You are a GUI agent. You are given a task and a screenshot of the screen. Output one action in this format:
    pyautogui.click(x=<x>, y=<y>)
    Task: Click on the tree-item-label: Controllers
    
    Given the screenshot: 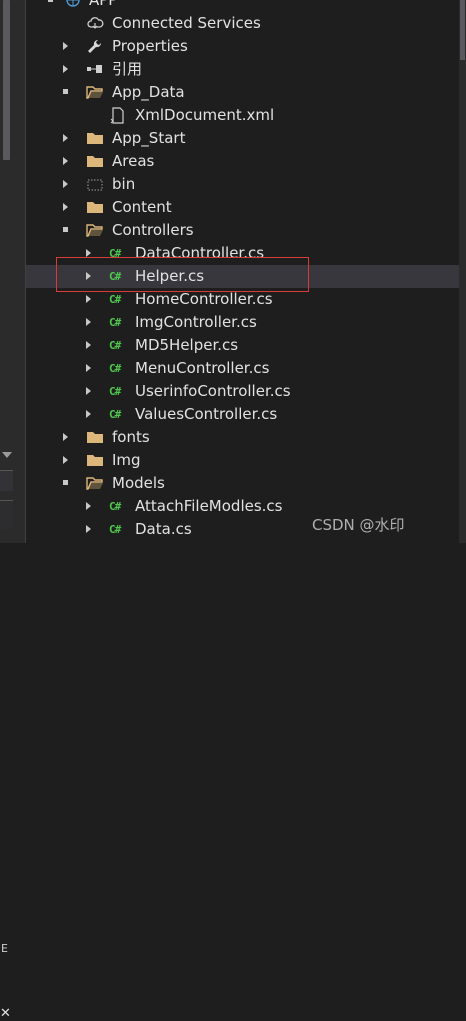 What is the action you would take?
    pyautogui.click(x=153, y=230)
    